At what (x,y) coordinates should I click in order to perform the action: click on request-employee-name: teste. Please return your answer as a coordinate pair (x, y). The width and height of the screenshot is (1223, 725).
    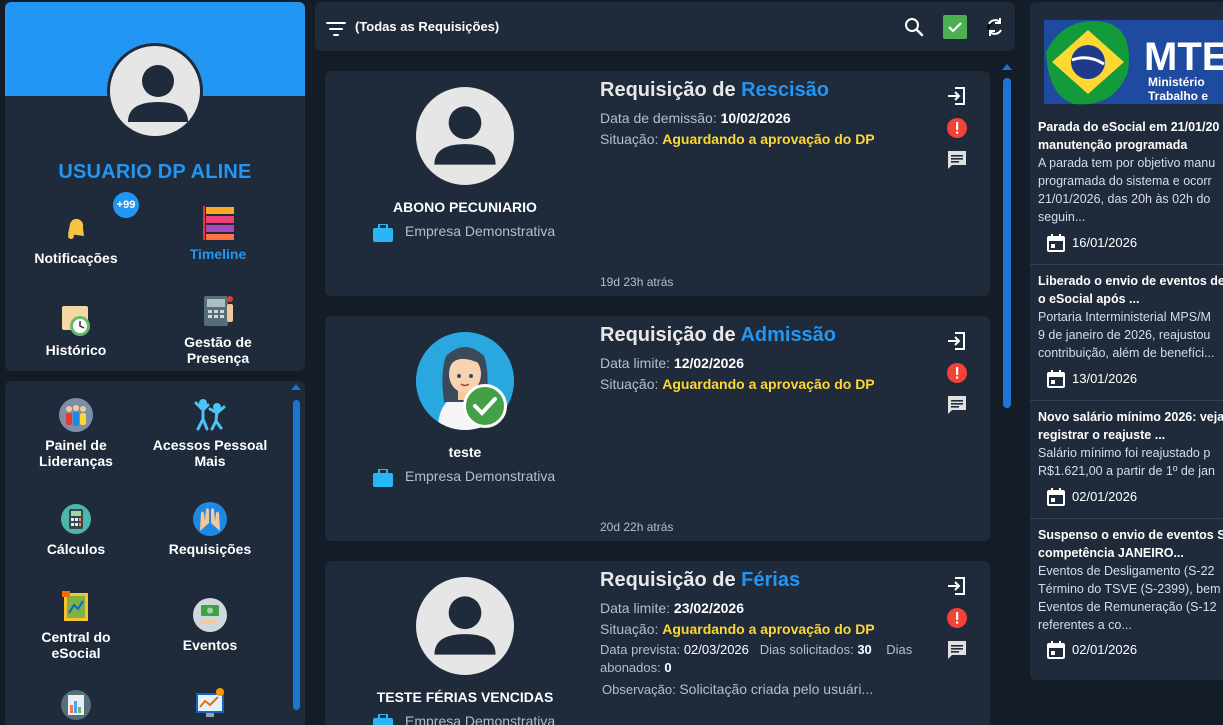
    Looking at the image, I should click on (465, 452).